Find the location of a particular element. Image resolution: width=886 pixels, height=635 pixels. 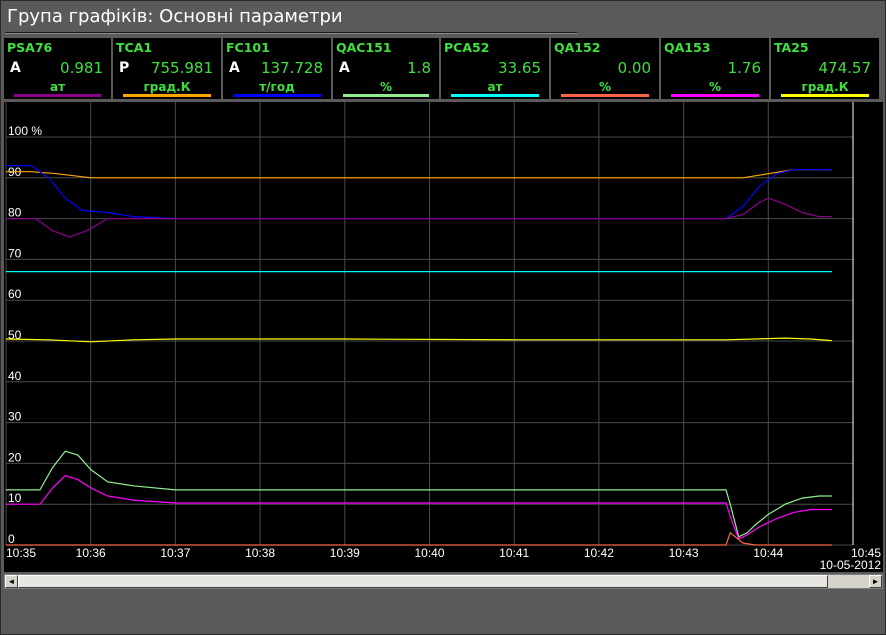

x-tick-label: 10:40 is located at coordinates (429, 553).